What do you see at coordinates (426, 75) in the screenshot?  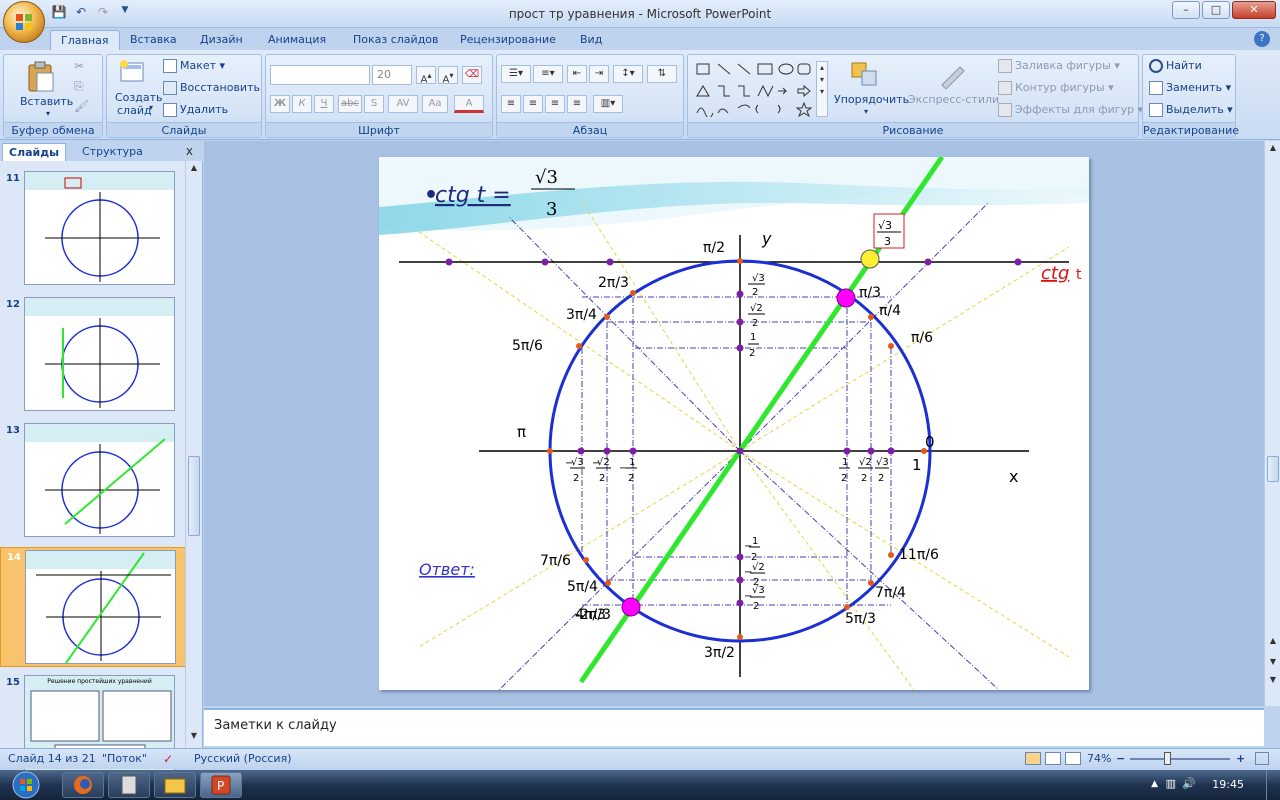 I see `grow-font-icon: A▴` at bounding box center [426, 75].